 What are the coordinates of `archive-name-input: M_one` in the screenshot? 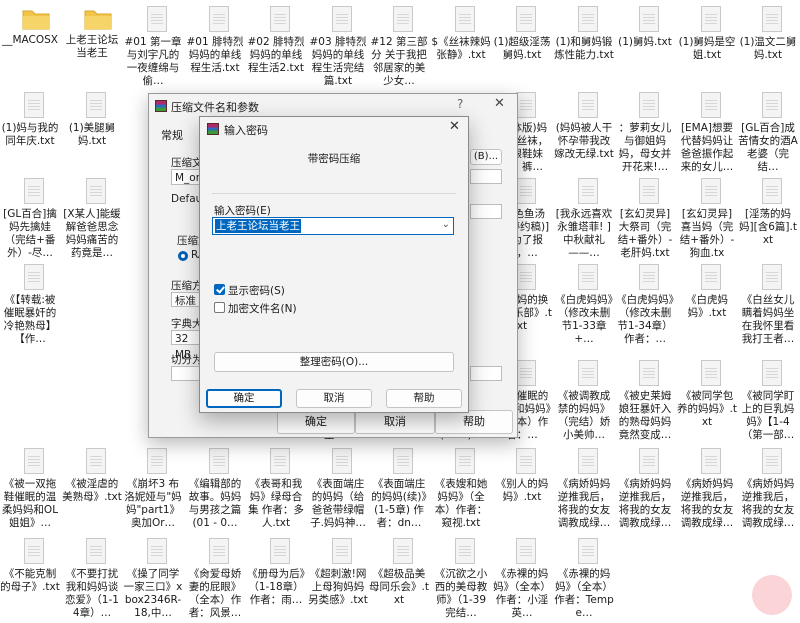 It's located at (190, 177).